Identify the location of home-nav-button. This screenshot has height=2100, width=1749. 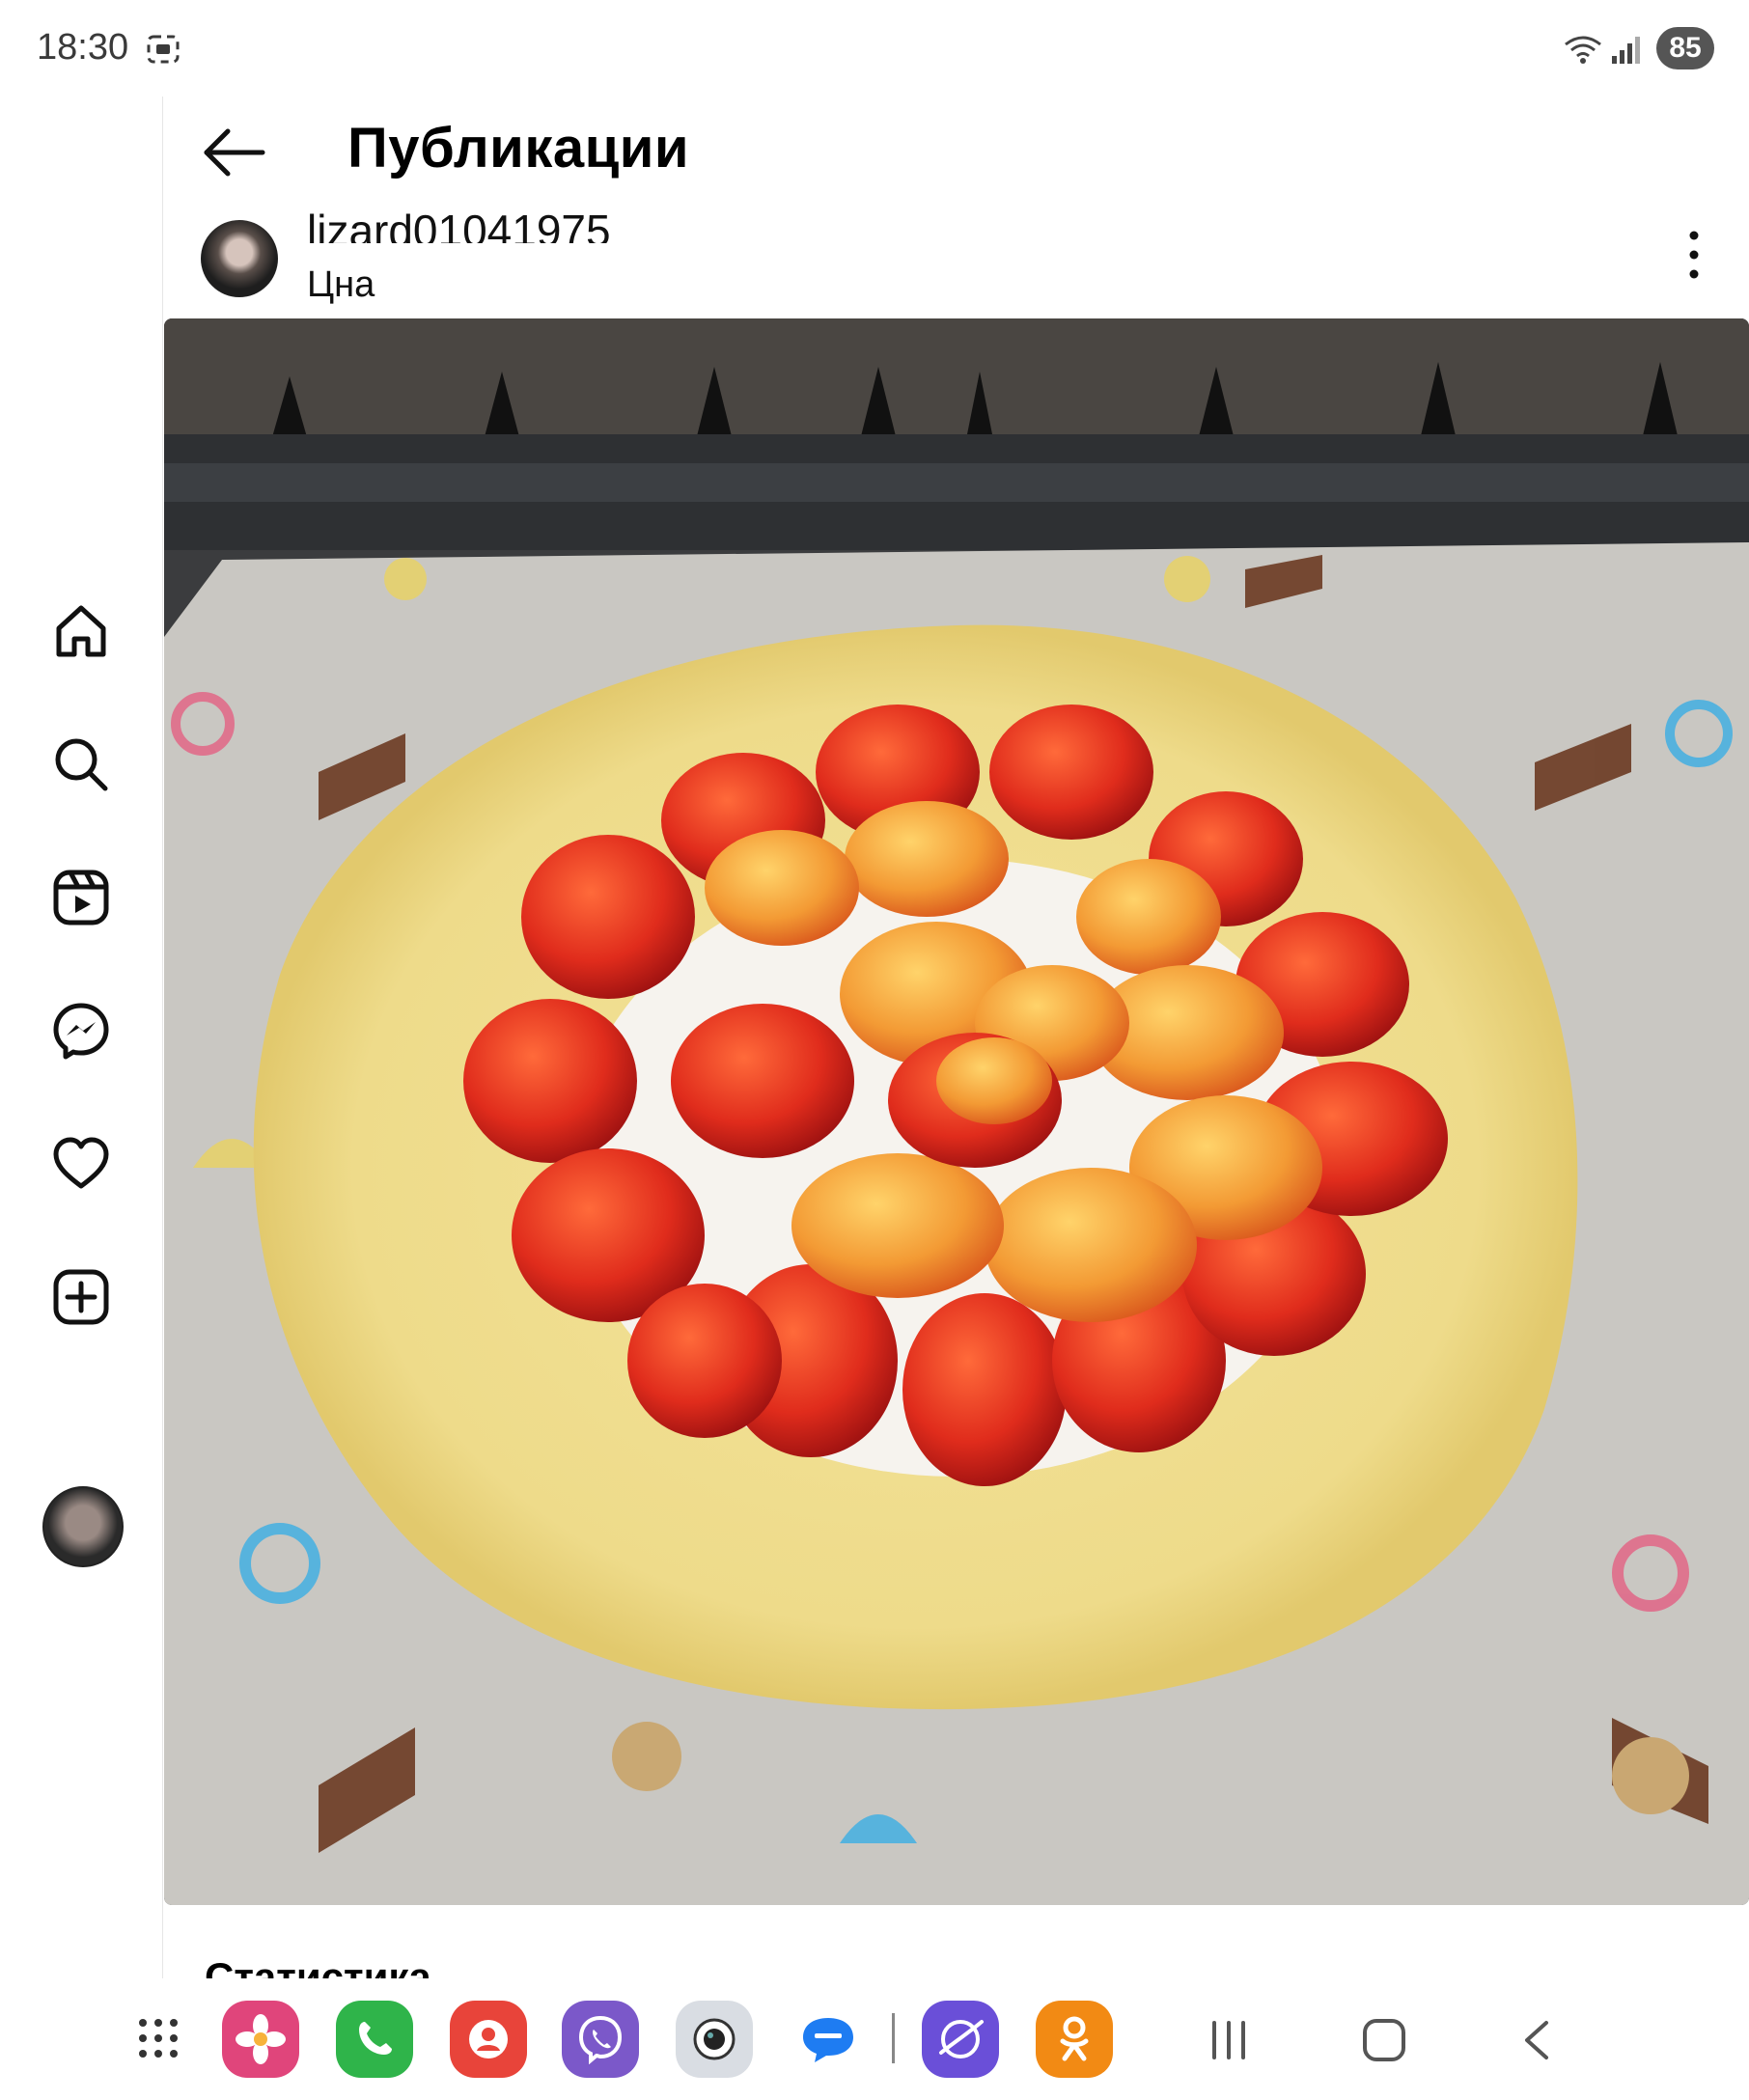
(1383, 2040).